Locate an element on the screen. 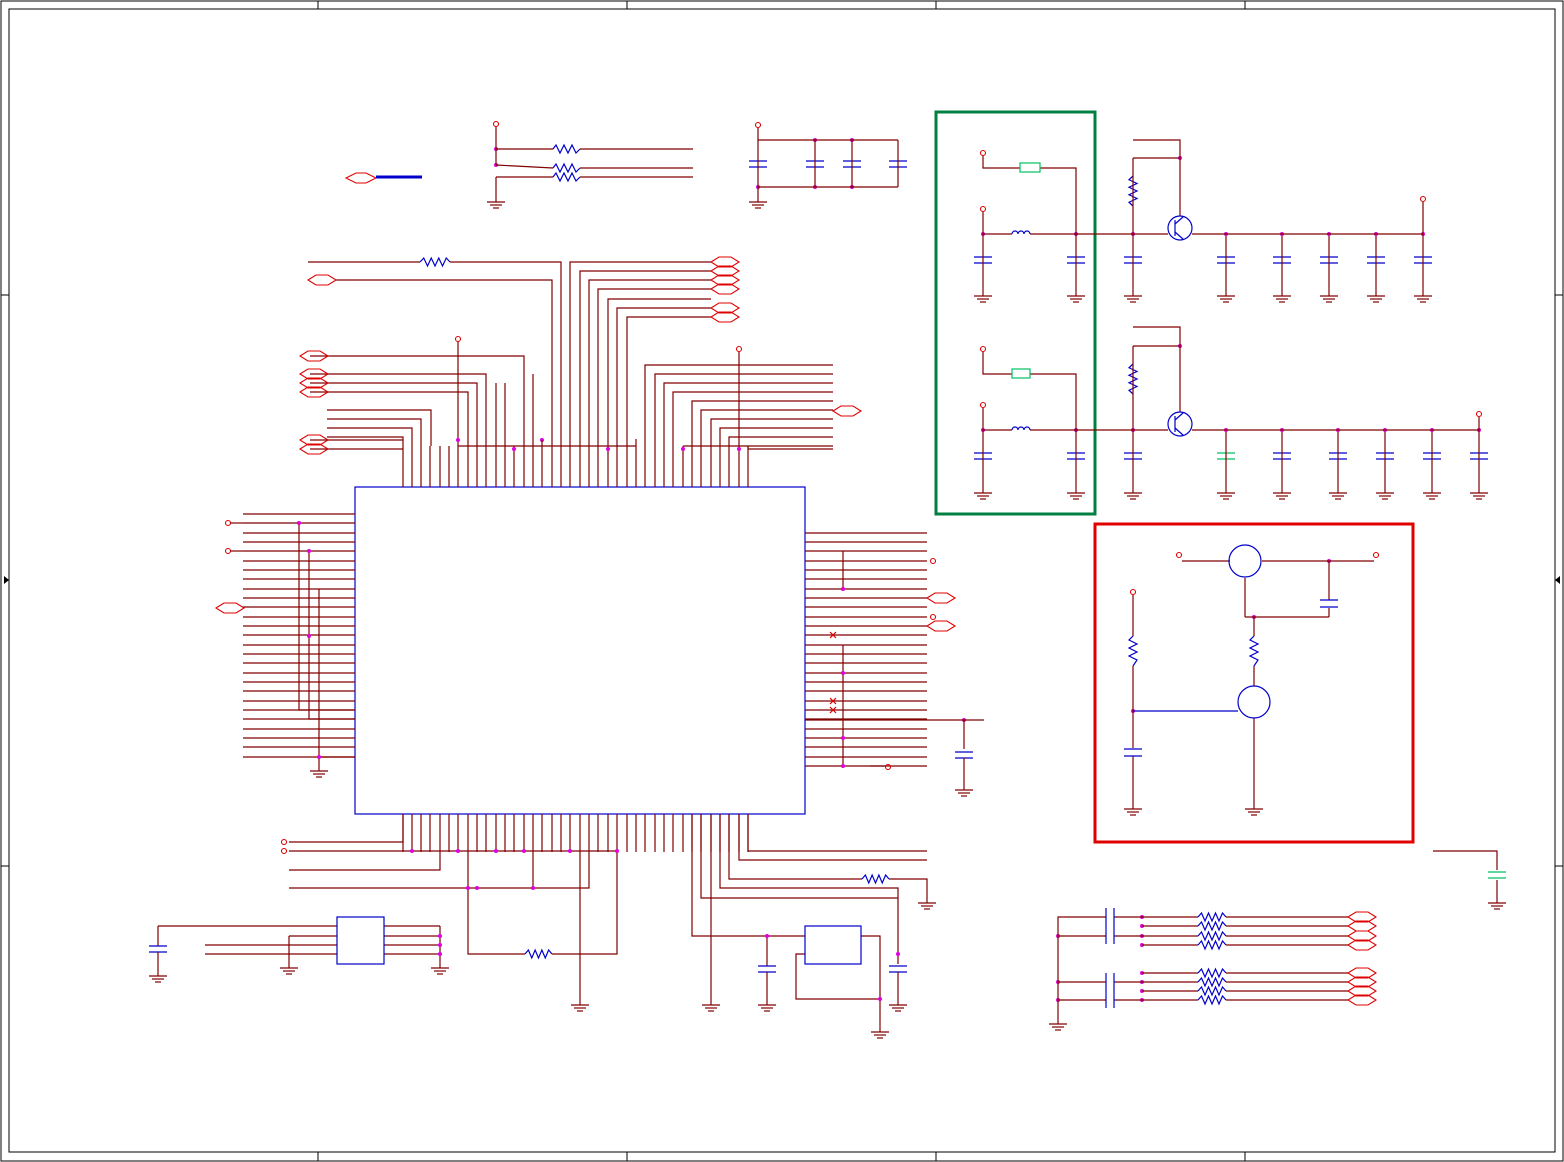 The height and width of the screenshot is (1162, 1564). isolated-capacitor is located at coordinates (1469, 873).